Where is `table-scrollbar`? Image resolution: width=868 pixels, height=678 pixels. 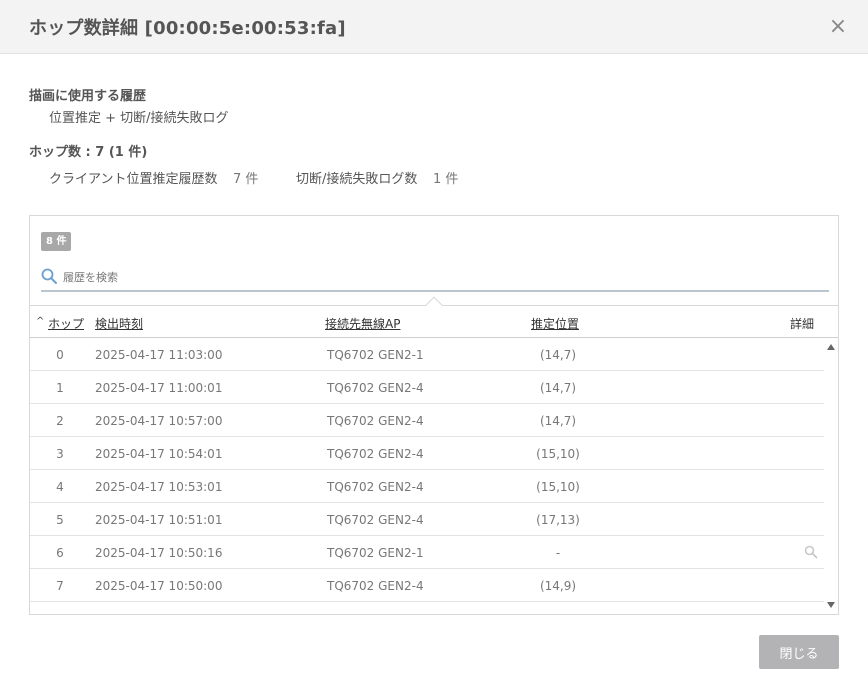 table-scrollbar is located at coordinates (831, 476).